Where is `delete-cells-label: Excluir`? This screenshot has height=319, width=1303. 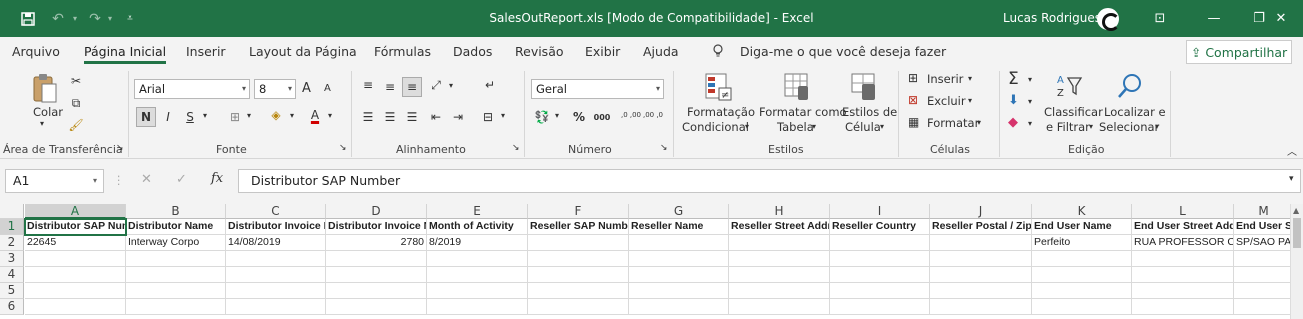
delete-cells-label: Excluir is located at coordinates (946, 101).